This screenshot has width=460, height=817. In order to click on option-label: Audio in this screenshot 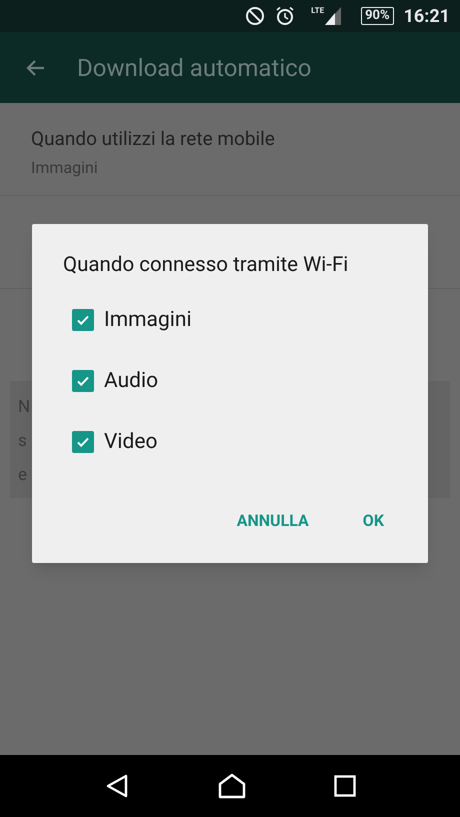, I will do `click(131, 381)`.